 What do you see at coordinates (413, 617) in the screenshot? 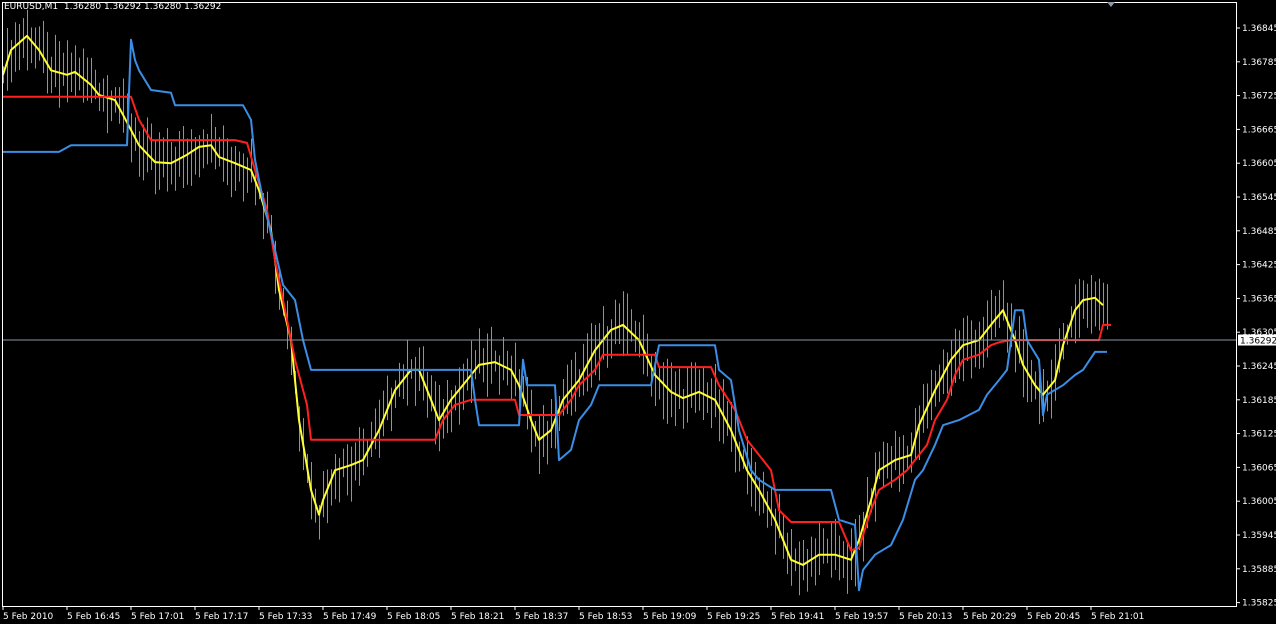
I see `x-tick-label: 5 Feb 18:05` at bounding box center [413, 617].